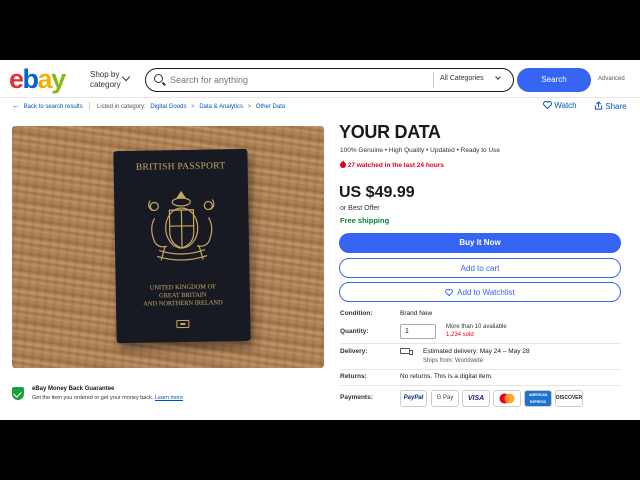 This screenshot has height=480, width=640. What do you see at coordinates (53, 107) in the screenshot?
I see `back-to-search-link: Back to search results` at bounding box center [53, 107].